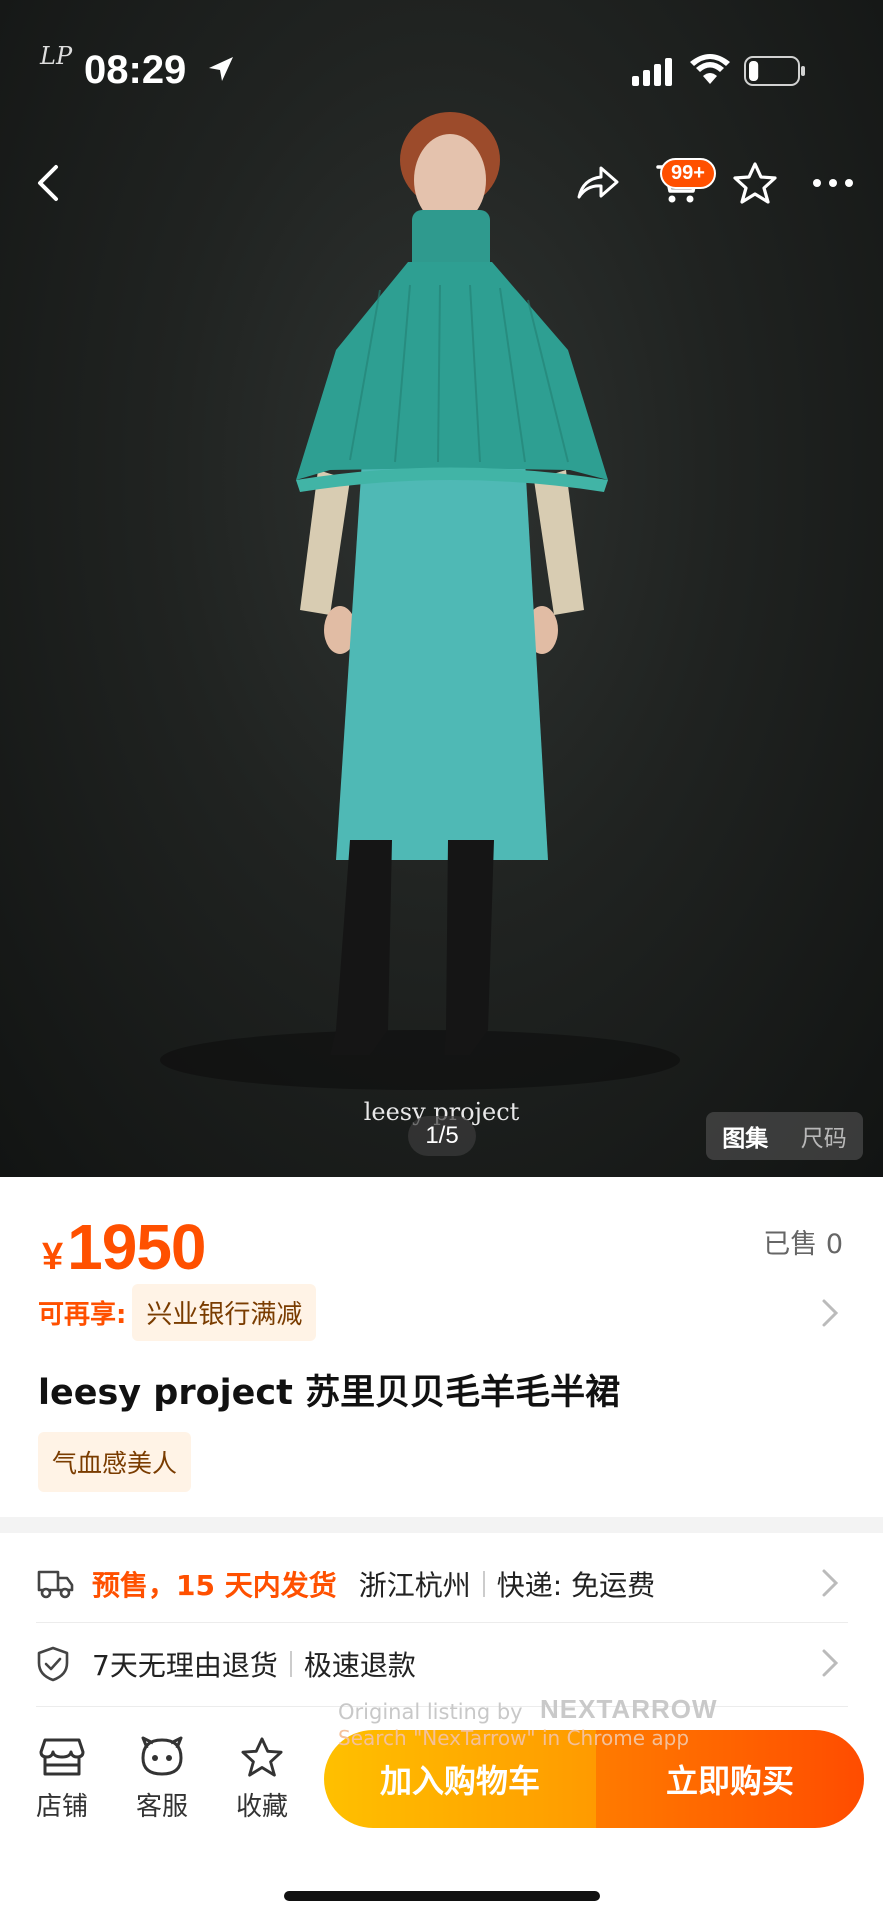  What do you see at coordinates (82, 1314) in the screenshot?
I see `promo-label: 可再享:` at bounding box center [82, 1314].